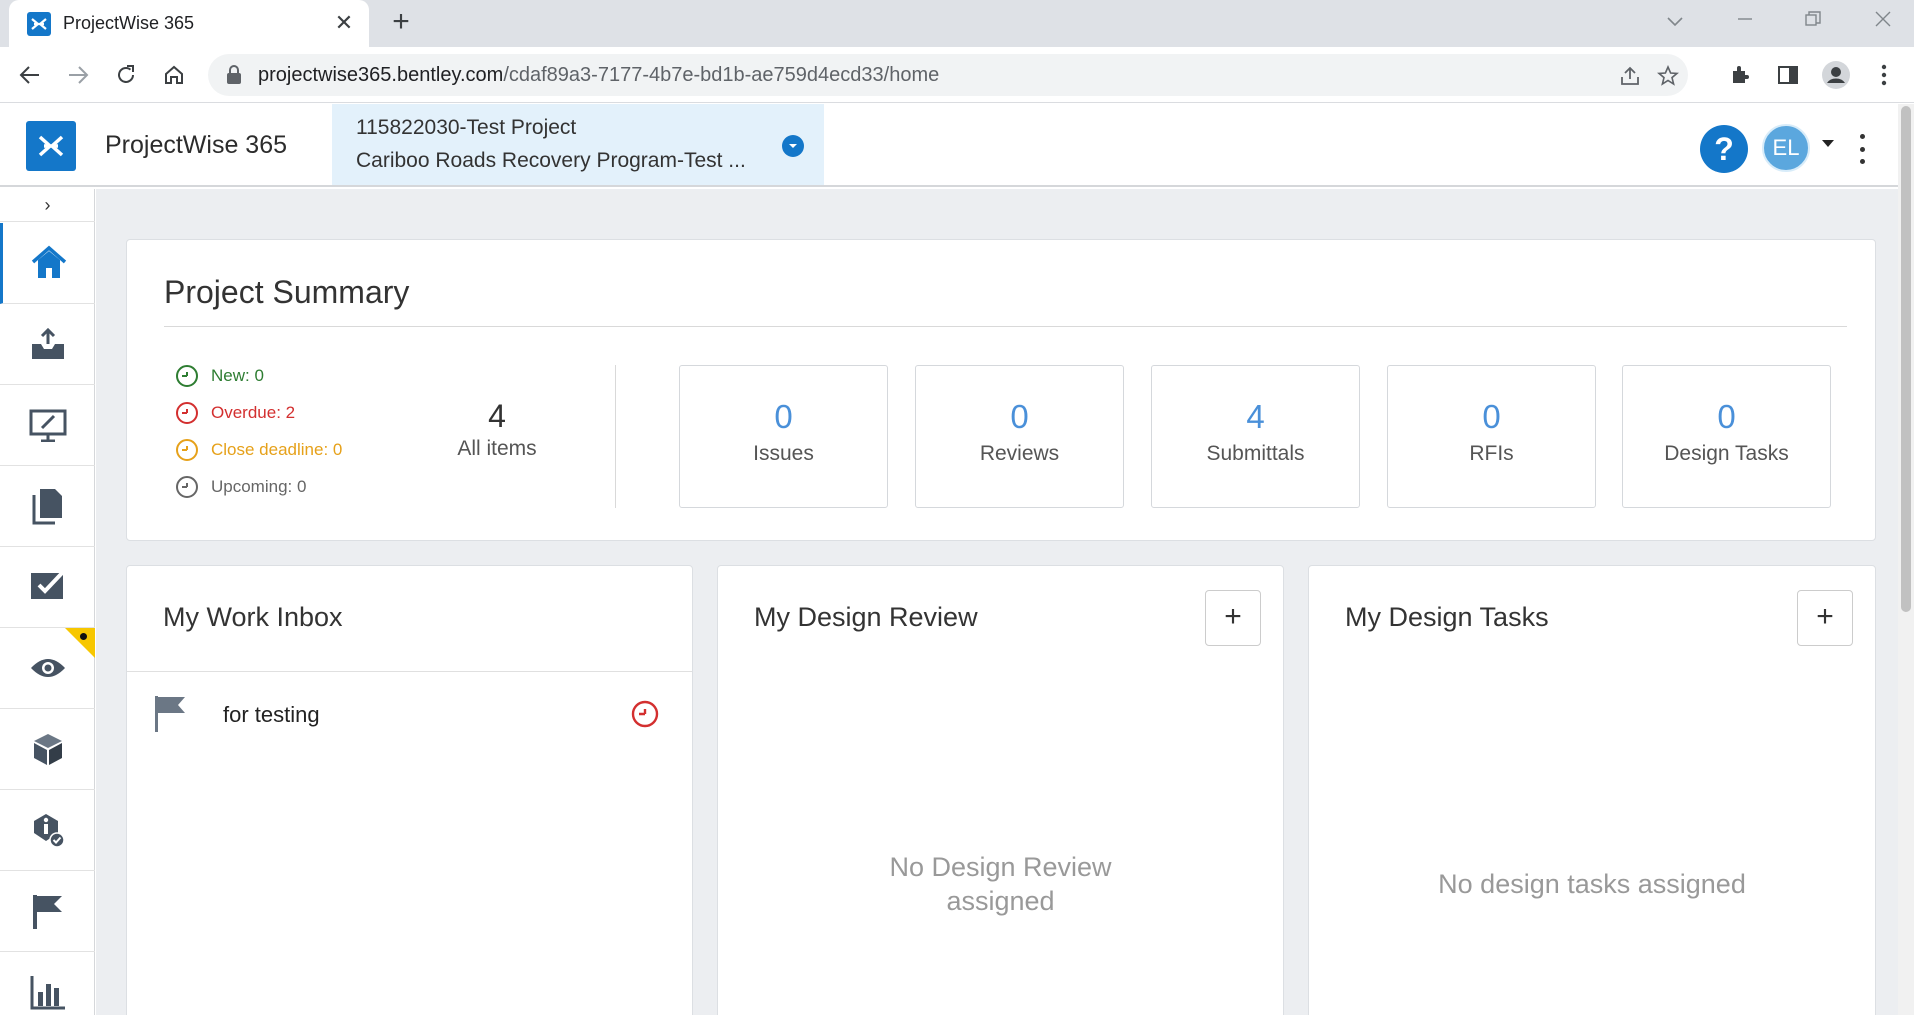  Describe the element at coordinates (1019, 436) in the screenshot. I see `stat-reviews: 0 Reviews` at that location.